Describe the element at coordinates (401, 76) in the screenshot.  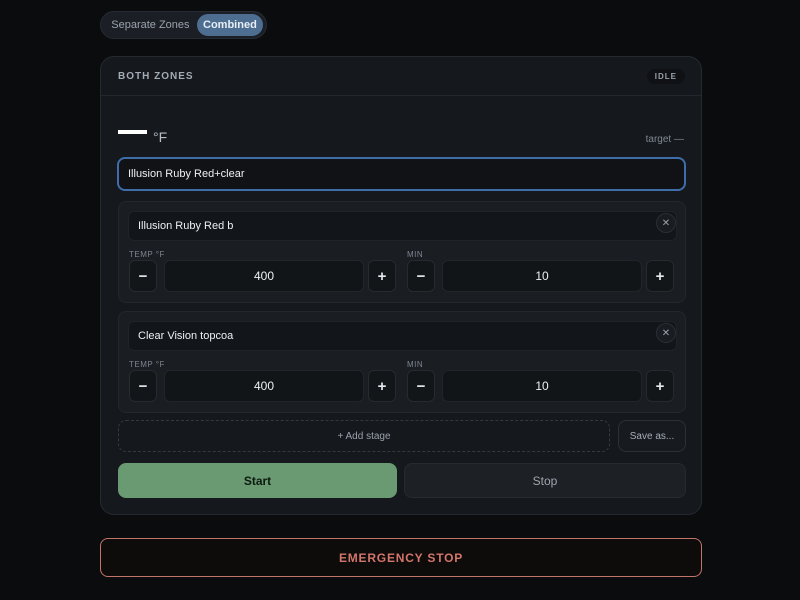
I see `card-header: BOTH ZONES IDLE` at that location.